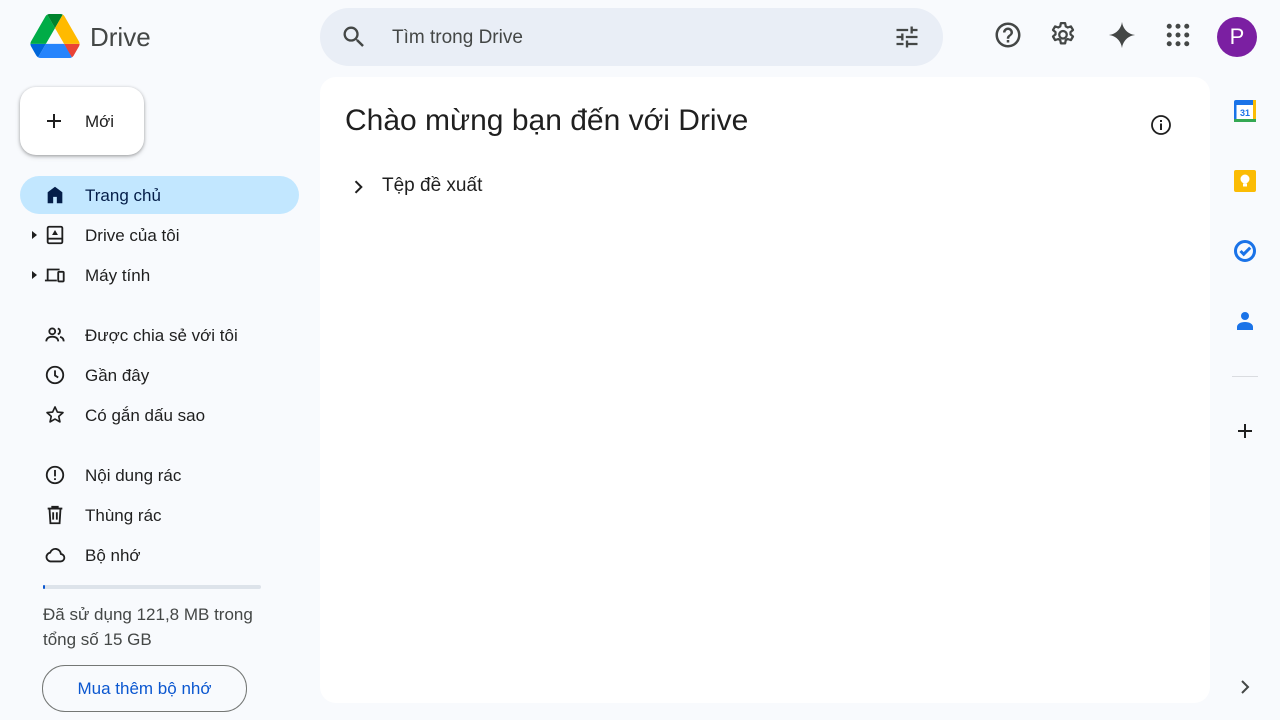 The image size is (1280, 720). Describe the element at coordinates (1245, 431) in the screenshot. I see `add-icon` at that location.